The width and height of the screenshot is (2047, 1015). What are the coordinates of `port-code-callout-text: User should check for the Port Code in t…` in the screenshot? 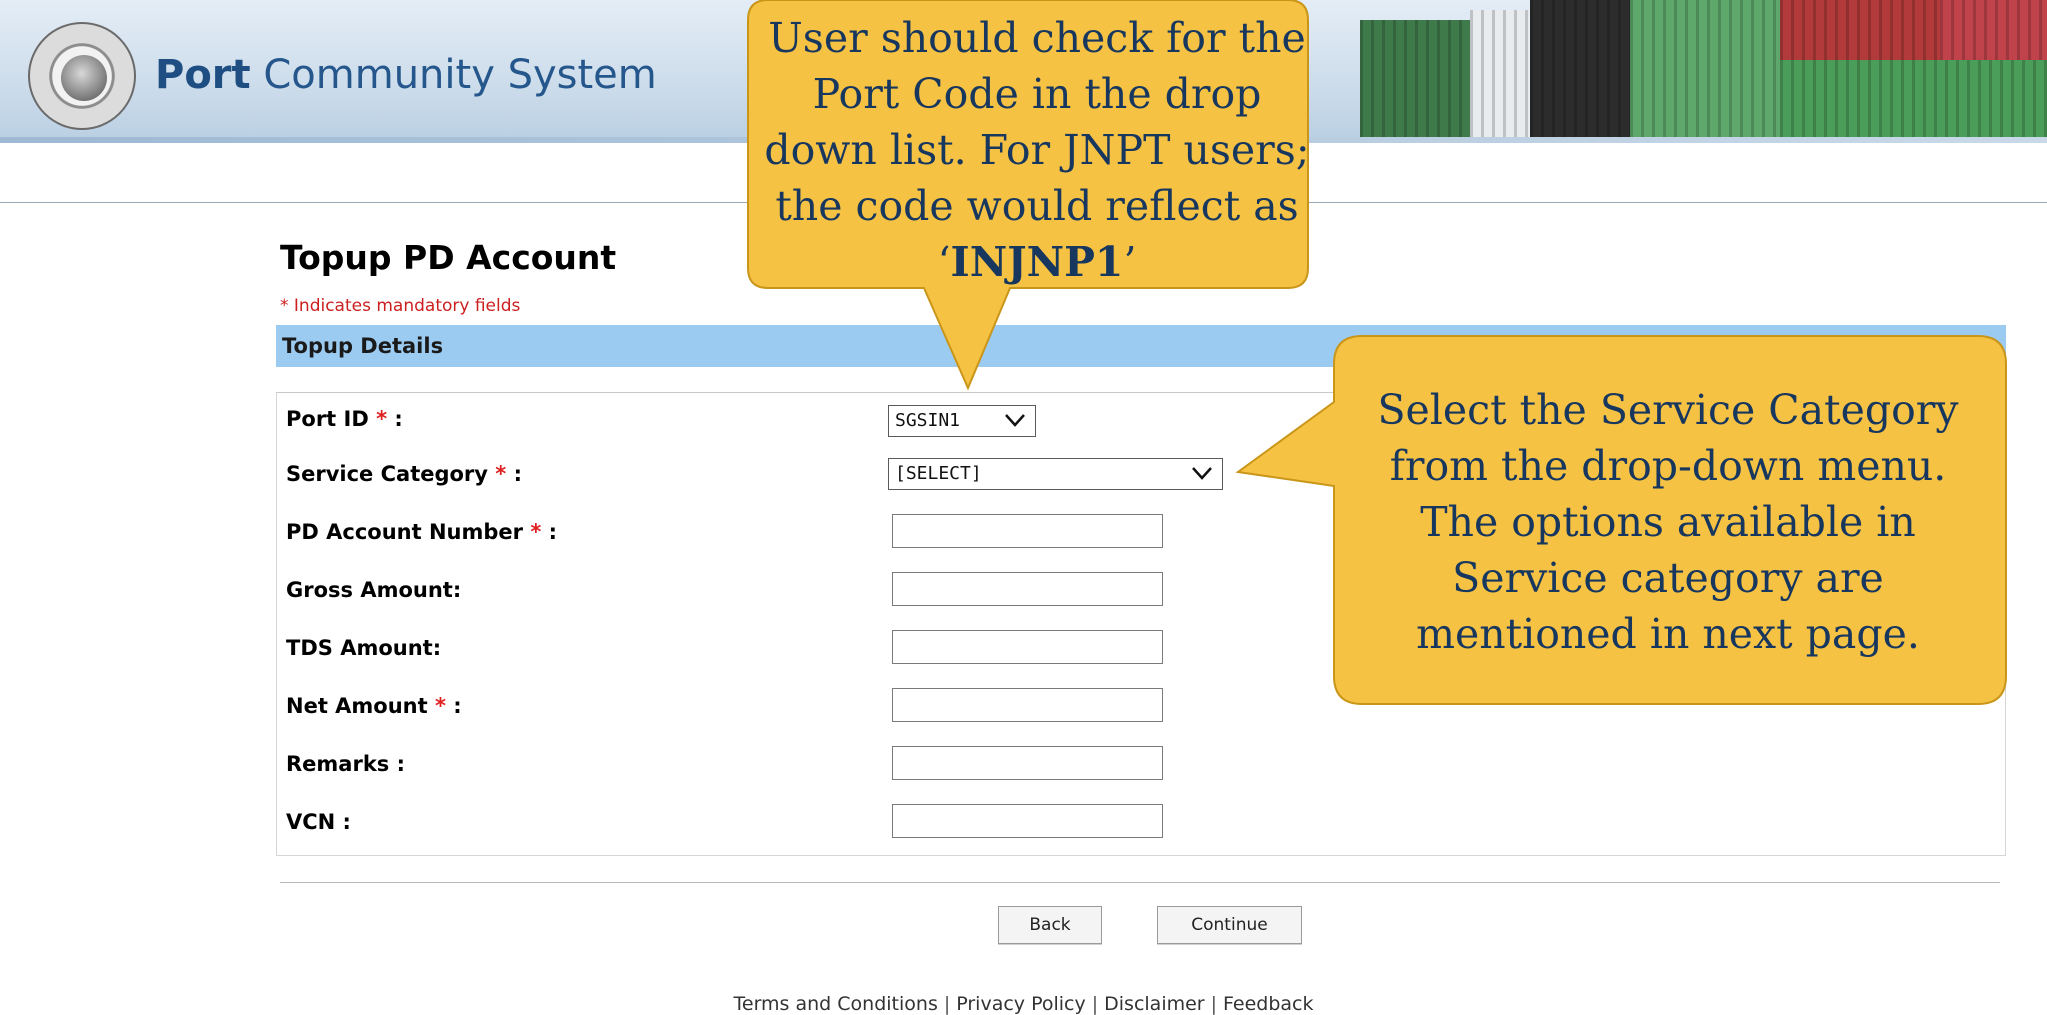 It's located at (1037, 150).